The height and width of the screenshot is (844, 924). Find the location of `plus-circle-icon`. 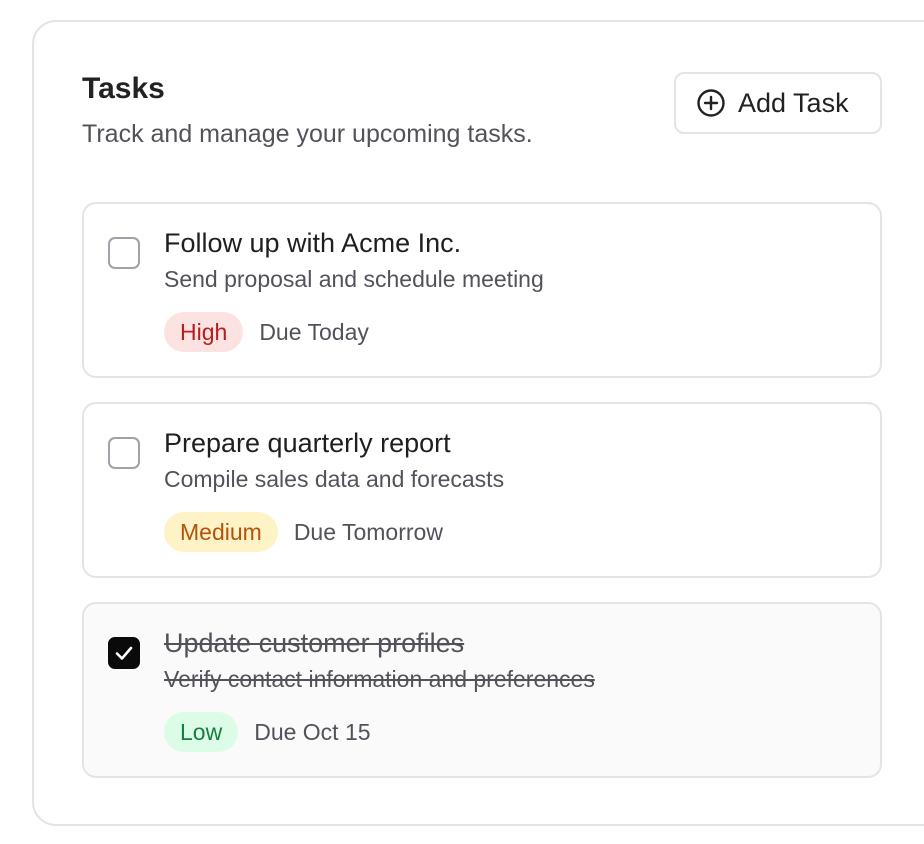

plus-circle-icon is located at coordinates (711, 103).